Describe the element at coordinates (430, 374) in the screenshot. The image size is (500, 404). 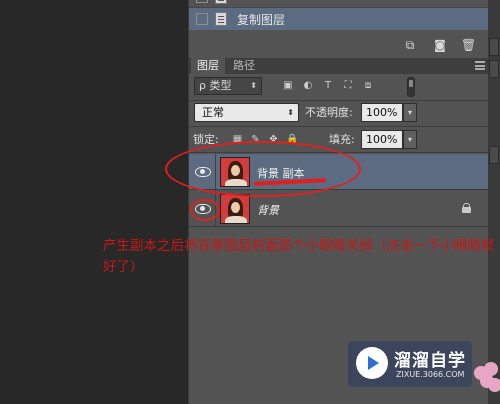
I see `watermark-subtitle: ZIXUE.3066.COM` at that location.